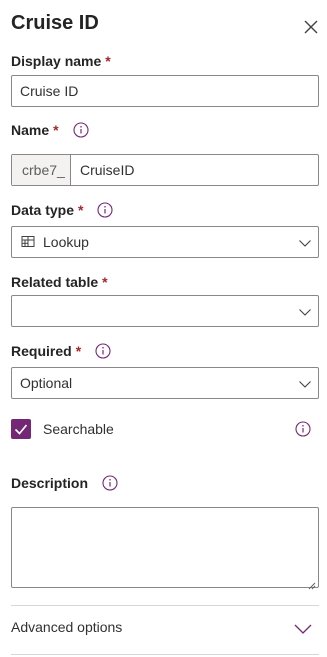 This screenshot has width=327, height=657. I want to click on required-dropdown: Optional, so click(165, 383).